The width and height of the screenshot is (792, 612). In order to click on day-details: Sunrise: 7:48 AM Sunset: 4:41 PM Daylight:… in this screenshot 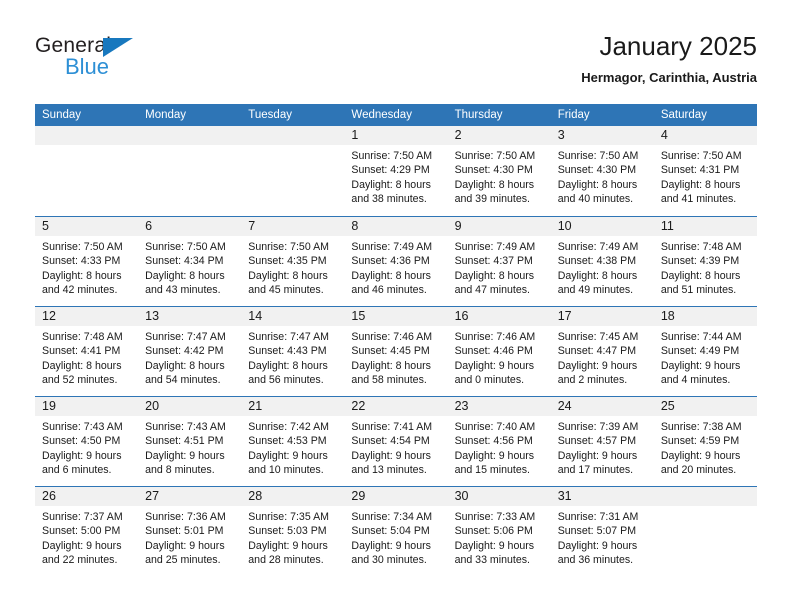, I will do `click(86, 357)`.